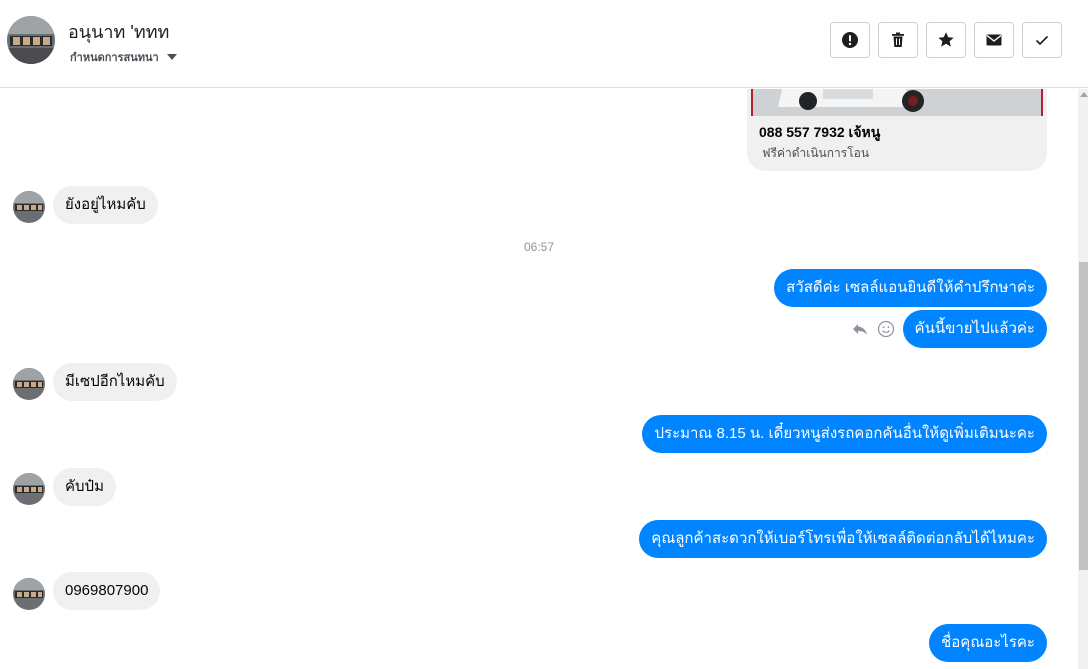 This screenshot has height=669, width=1088. What do you see at coordinates (1083, 416) in the screenshot?
I see `thread-scrollbar-thumb` at bounding box center [1083, 416].